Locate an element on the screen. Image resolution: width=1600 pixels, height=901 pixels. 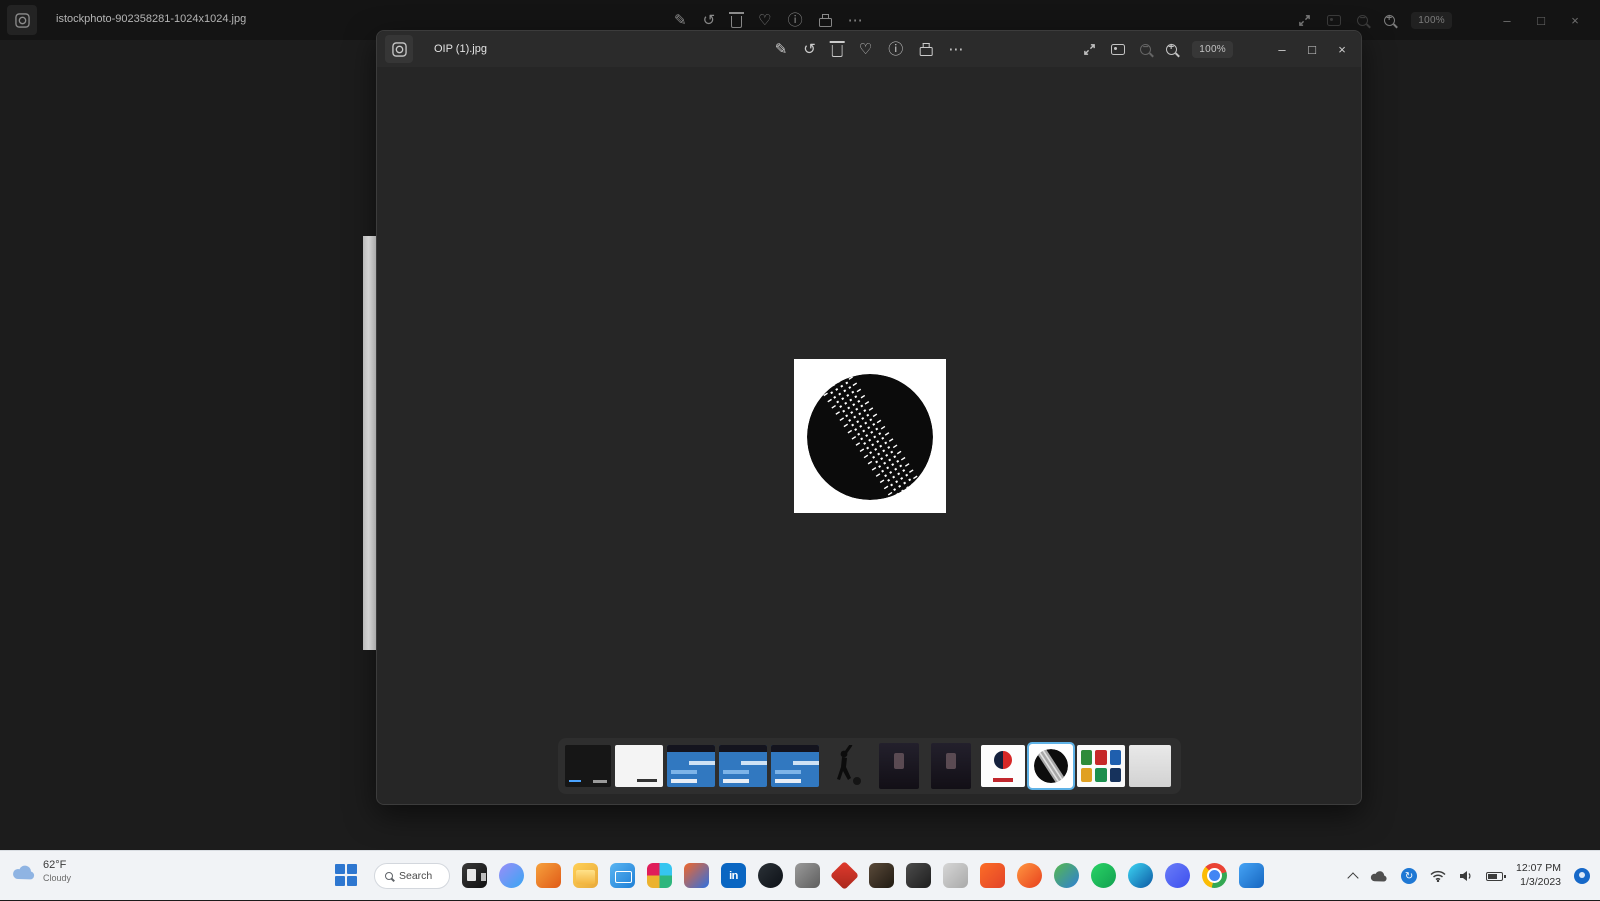
search-box: Search is located at coordinates (412, 876).